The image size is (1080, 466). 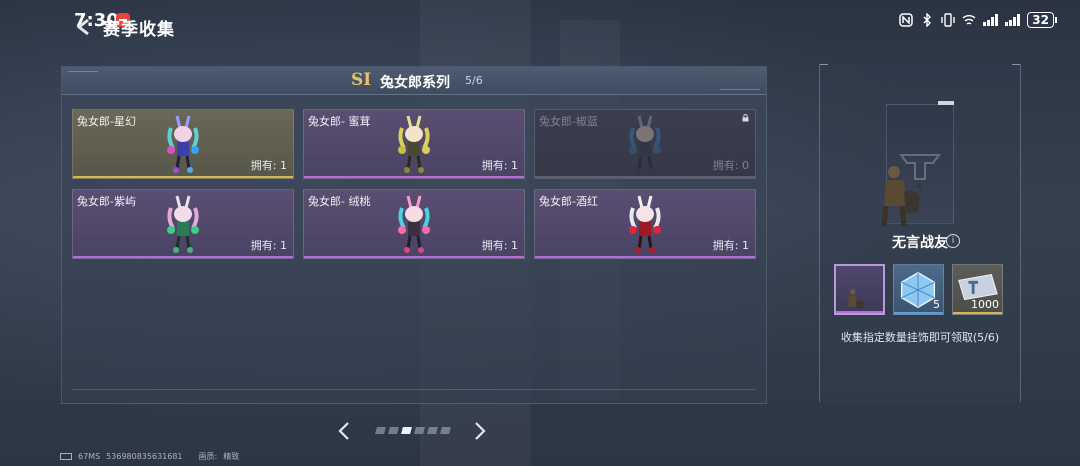 I want to click on debug-footer: 67MS 536980835631681 画质: 精致, so click(x=149, y=456).